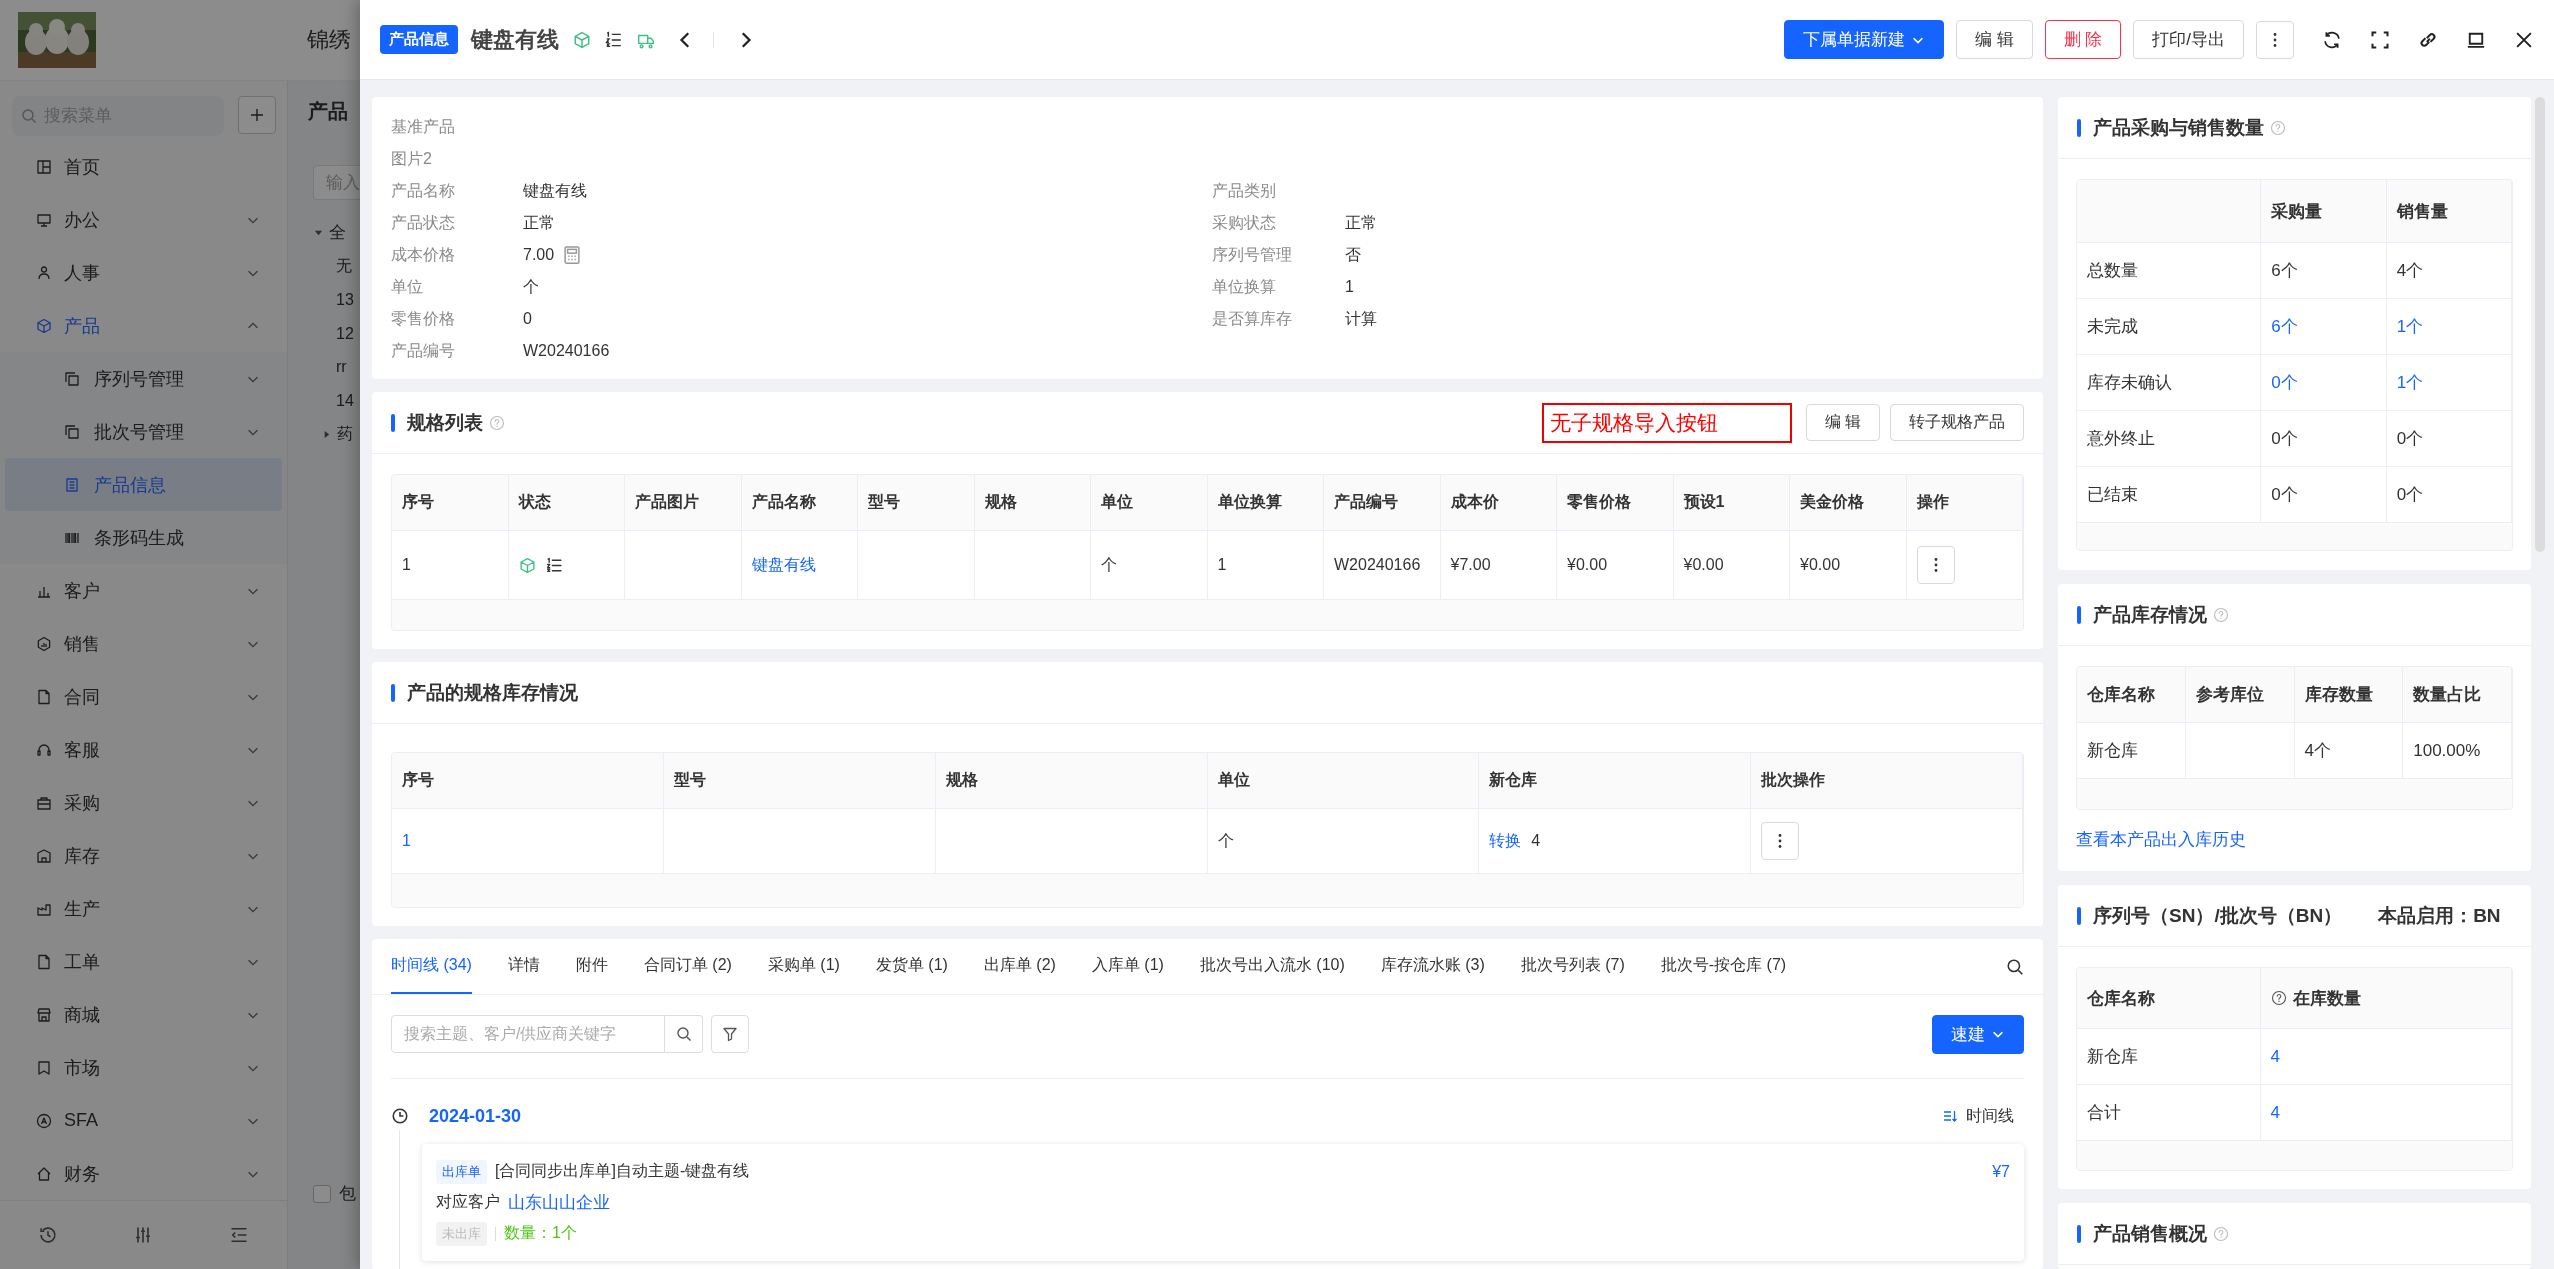 Image resolution: width=2554 pixels, height=1269 pixels. Describe the element at coordinates (143, 272) in the screenshot. I see `menu-item: 人事` at that location.